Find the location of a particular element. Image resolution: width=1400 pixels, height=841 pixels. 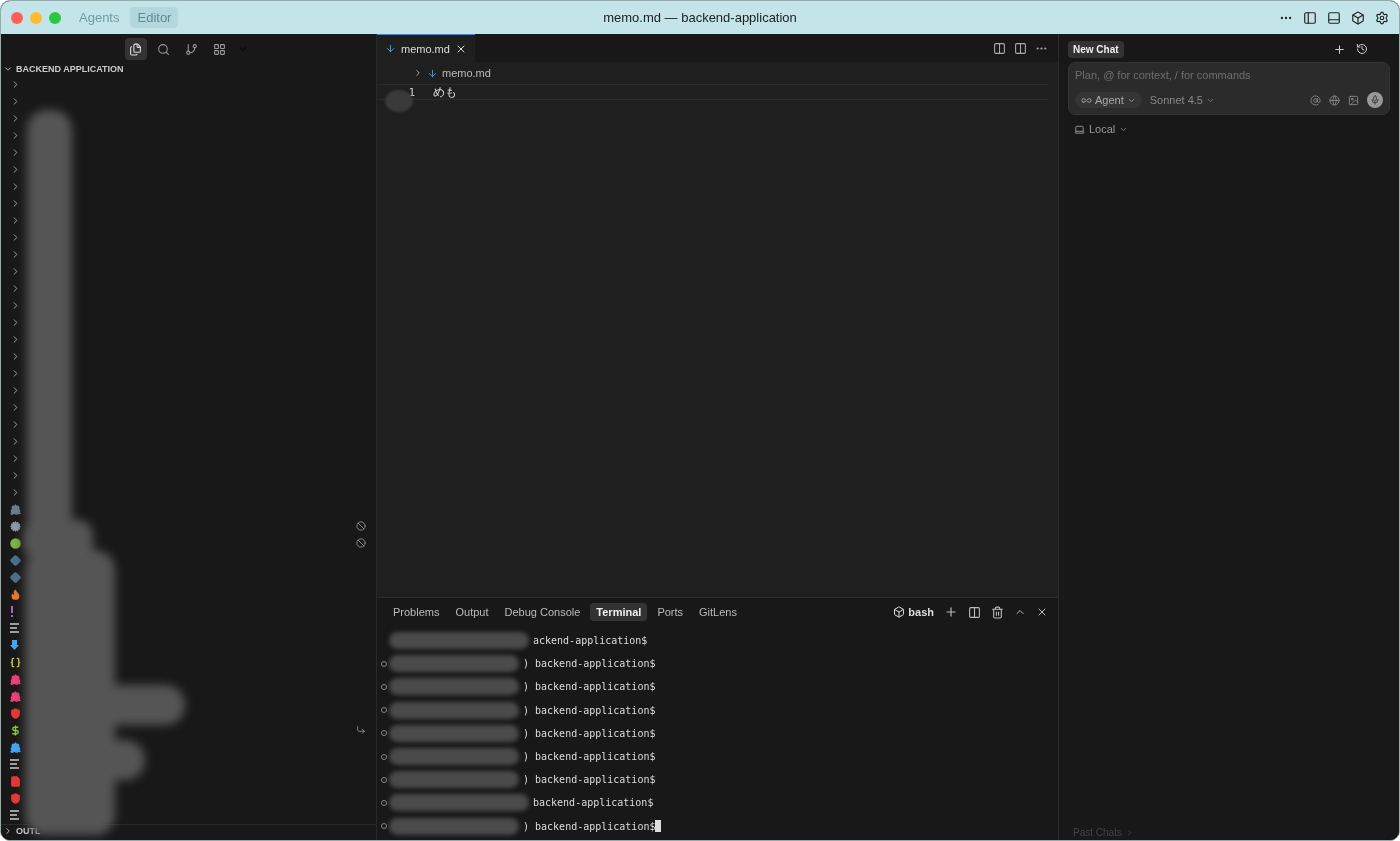

search-icon is located at coordinates (163, 49).